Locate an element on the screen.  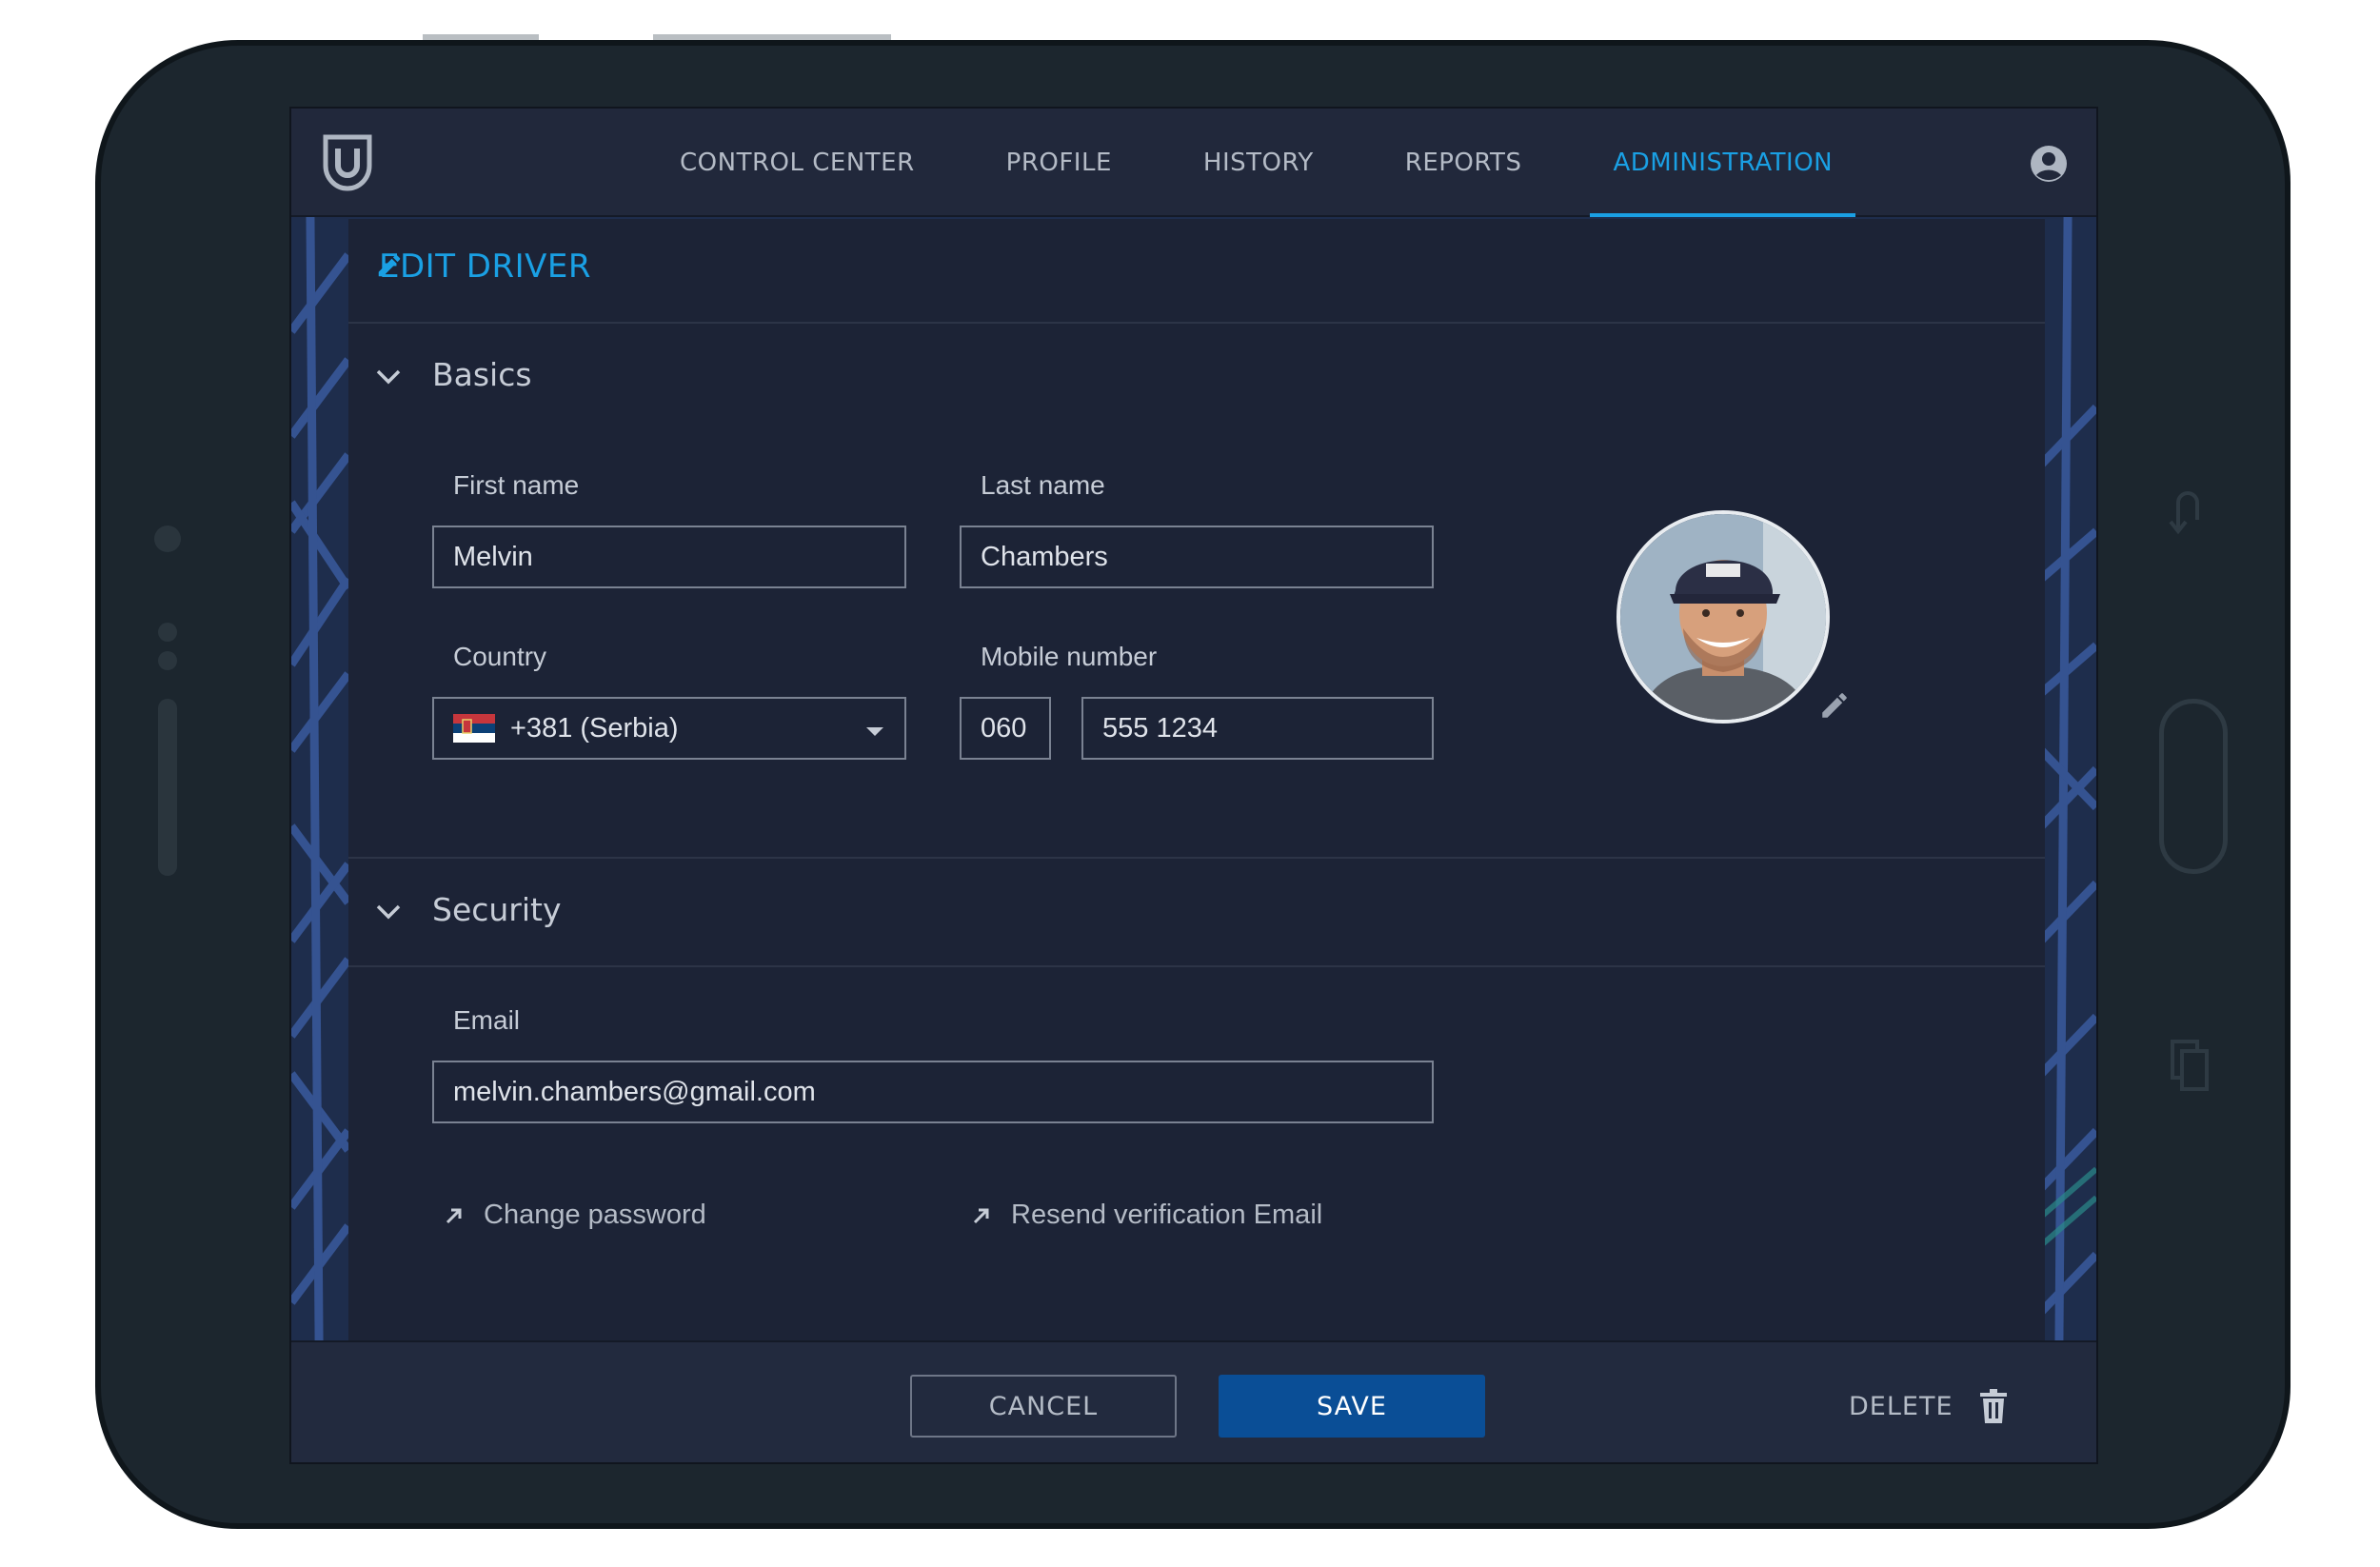
page-title: EDIT DRIVER is located at coordinates (485, 267).